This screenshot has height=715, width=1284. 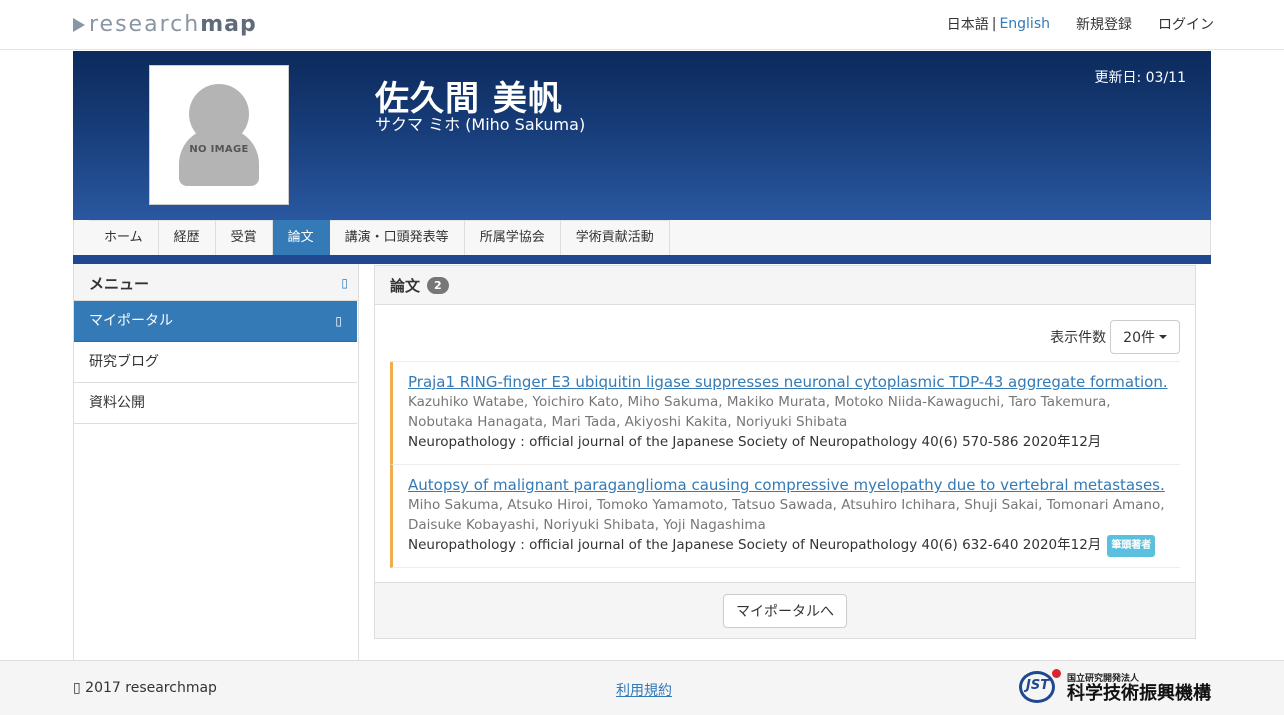 What do you see at coordinates (1163, 337) in the screenshot?
I see `caret-down-icon` at bounding box center [1163, 337].